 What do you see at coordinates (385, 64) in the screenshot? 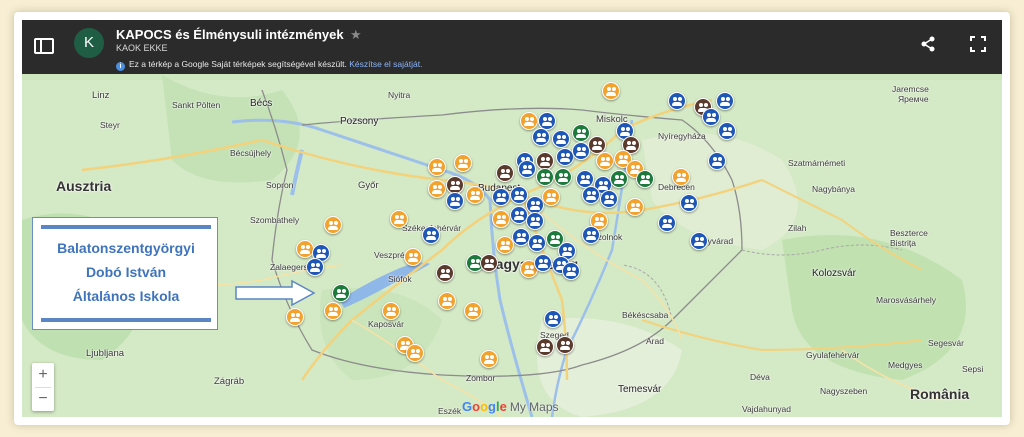
I see `create-own-link: Készítse el sajátját.` at bounding box center [385, 64].